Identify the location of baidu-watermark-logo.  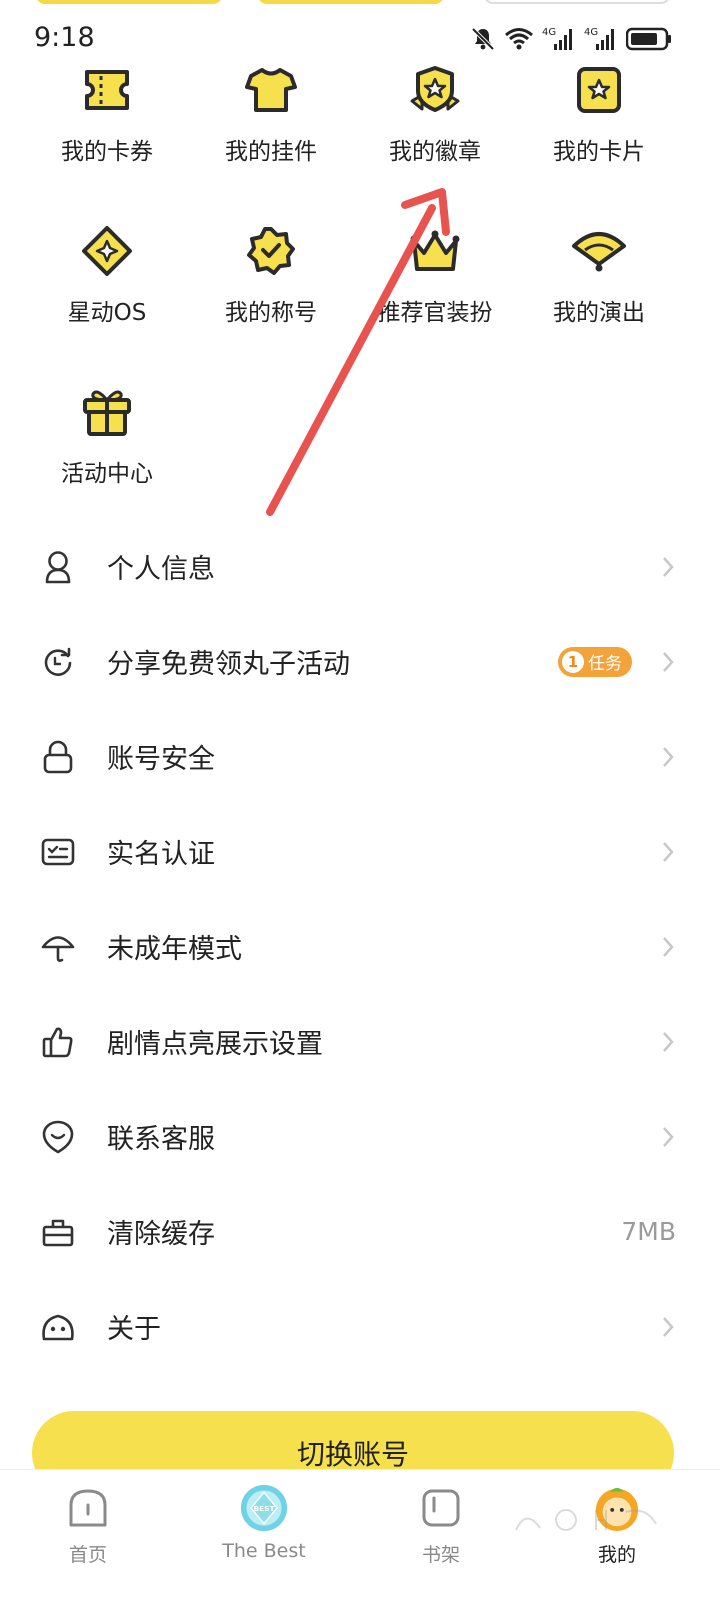
(586, 1520).